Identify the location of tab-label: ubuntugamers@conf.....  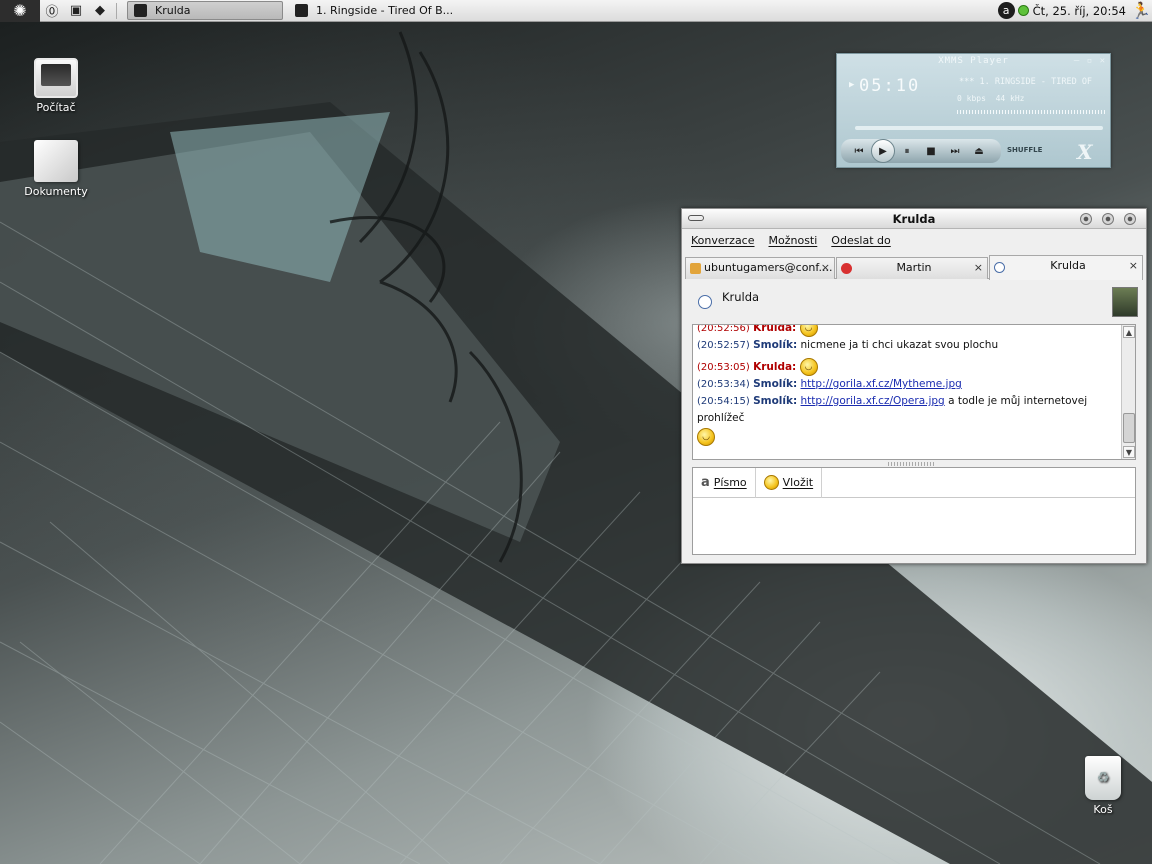
(768, 267).